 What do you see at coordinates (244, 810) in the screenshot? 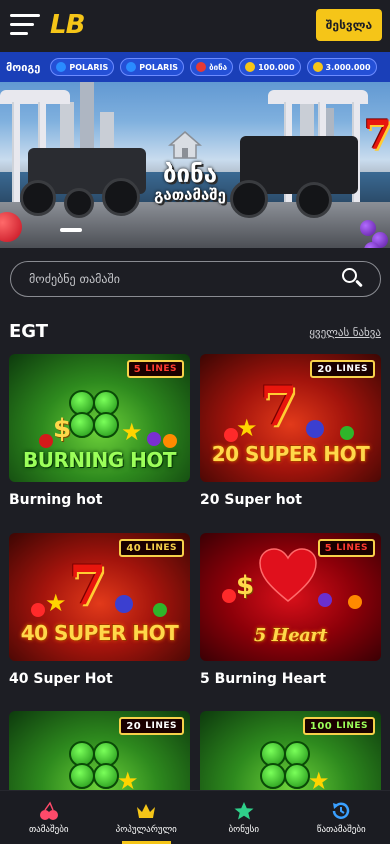
I see `star-icon` at bounding box center [244, 810].